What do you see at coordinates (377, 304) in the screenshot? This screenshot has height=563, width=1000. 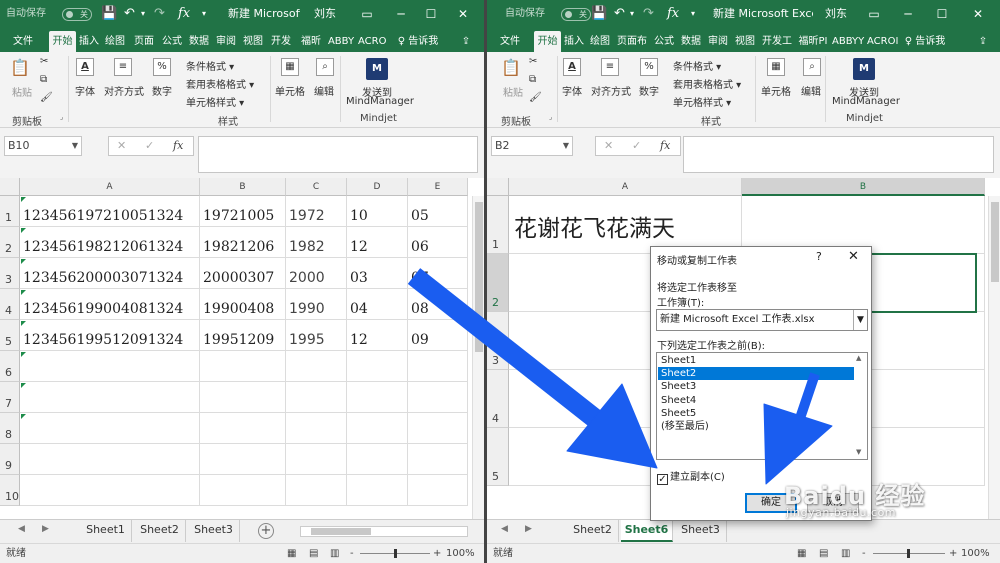 I see `cell: 04` at bounding box center [377, 304].